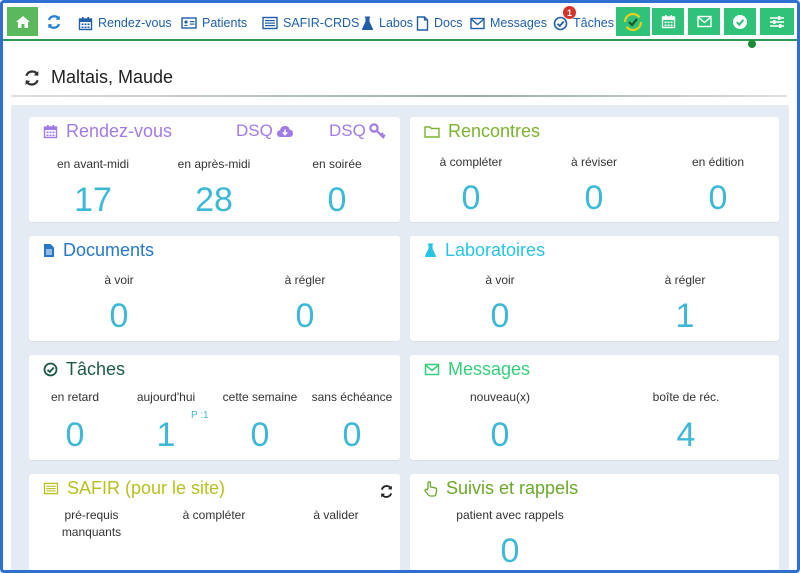 The height and width of the screenshot is (573, 800). What do you see at coordinates (93, 200) in the screenshot?
I see `rdv-stat-am-value: 17` at bounding box center [93, 200].